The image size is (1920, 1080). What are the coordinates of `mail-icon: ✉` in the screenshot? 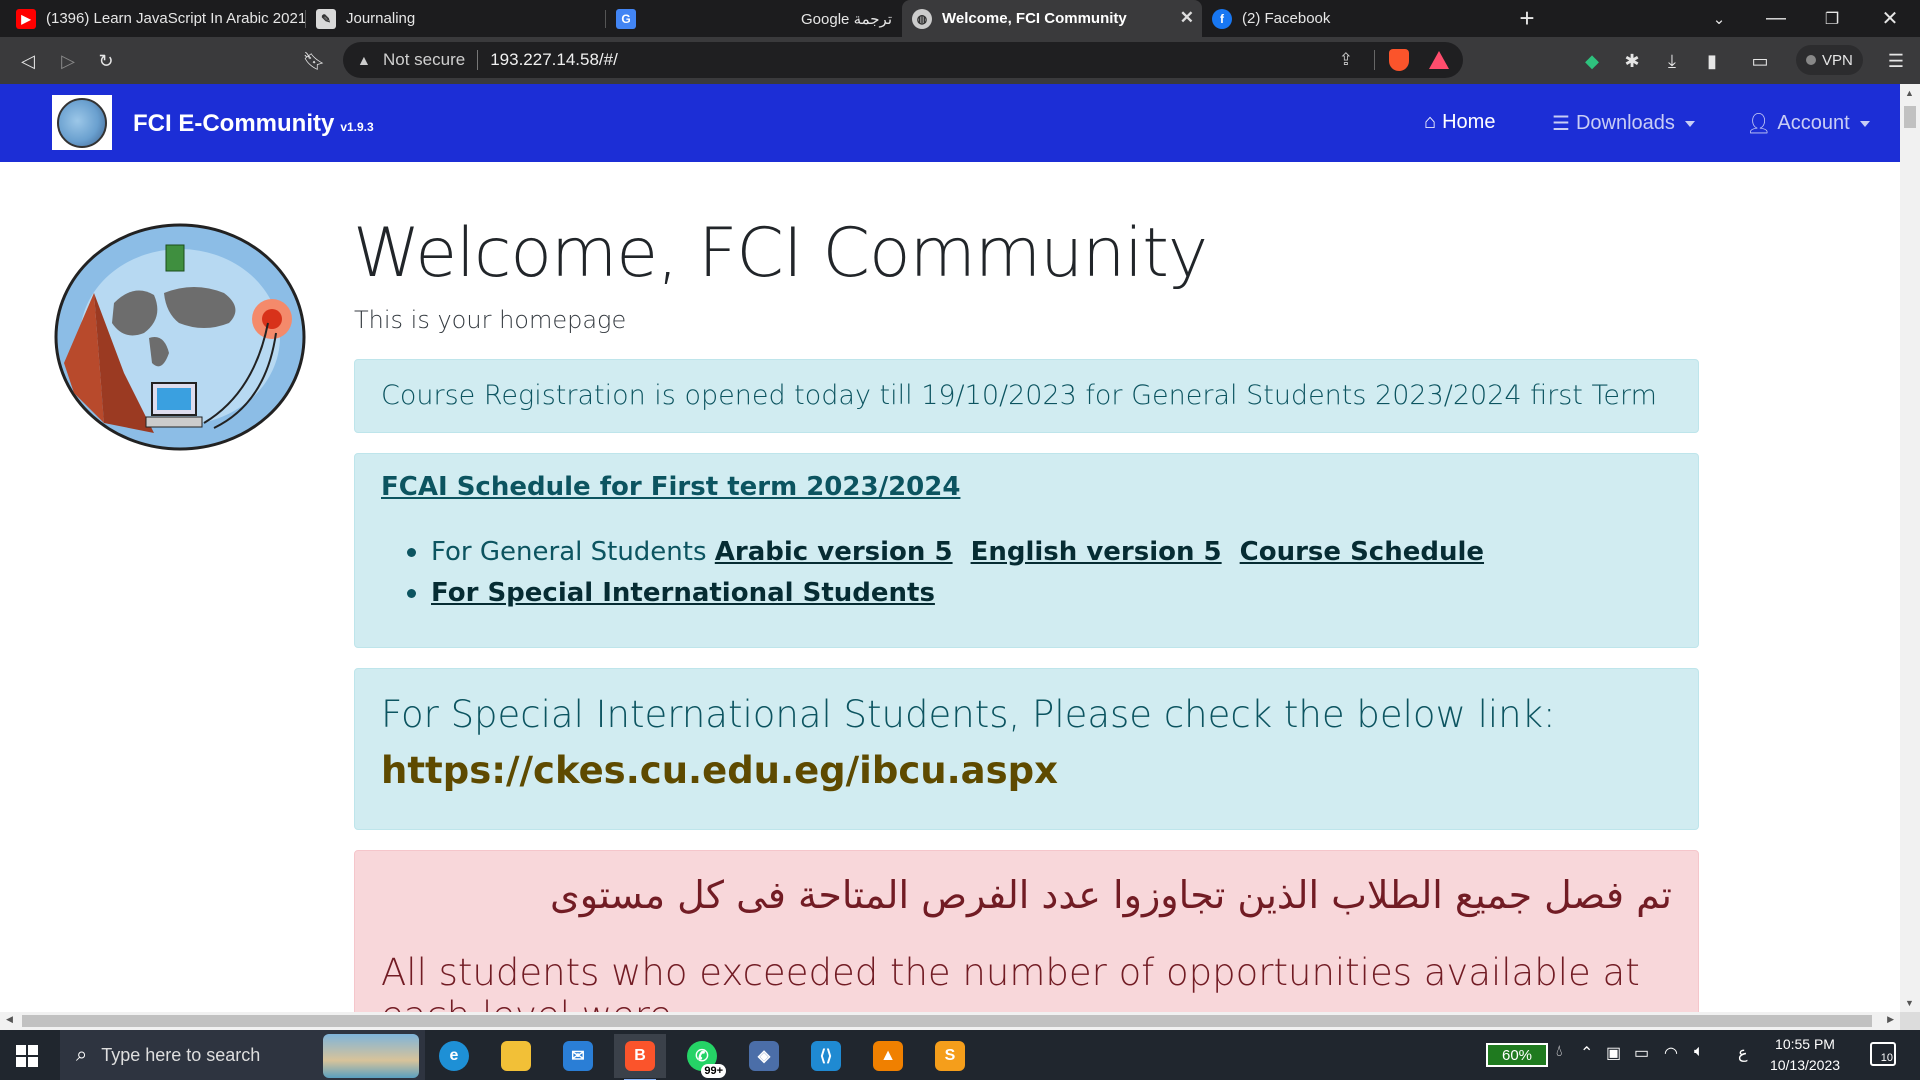 It's located at (578, 1056).